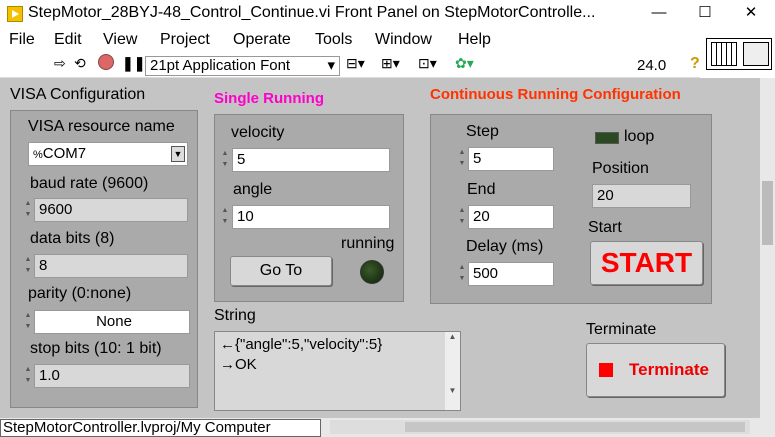 The height and width of the screenshot is (437, 775). I want to click on go-to-button: Go To, so click(281, 271).